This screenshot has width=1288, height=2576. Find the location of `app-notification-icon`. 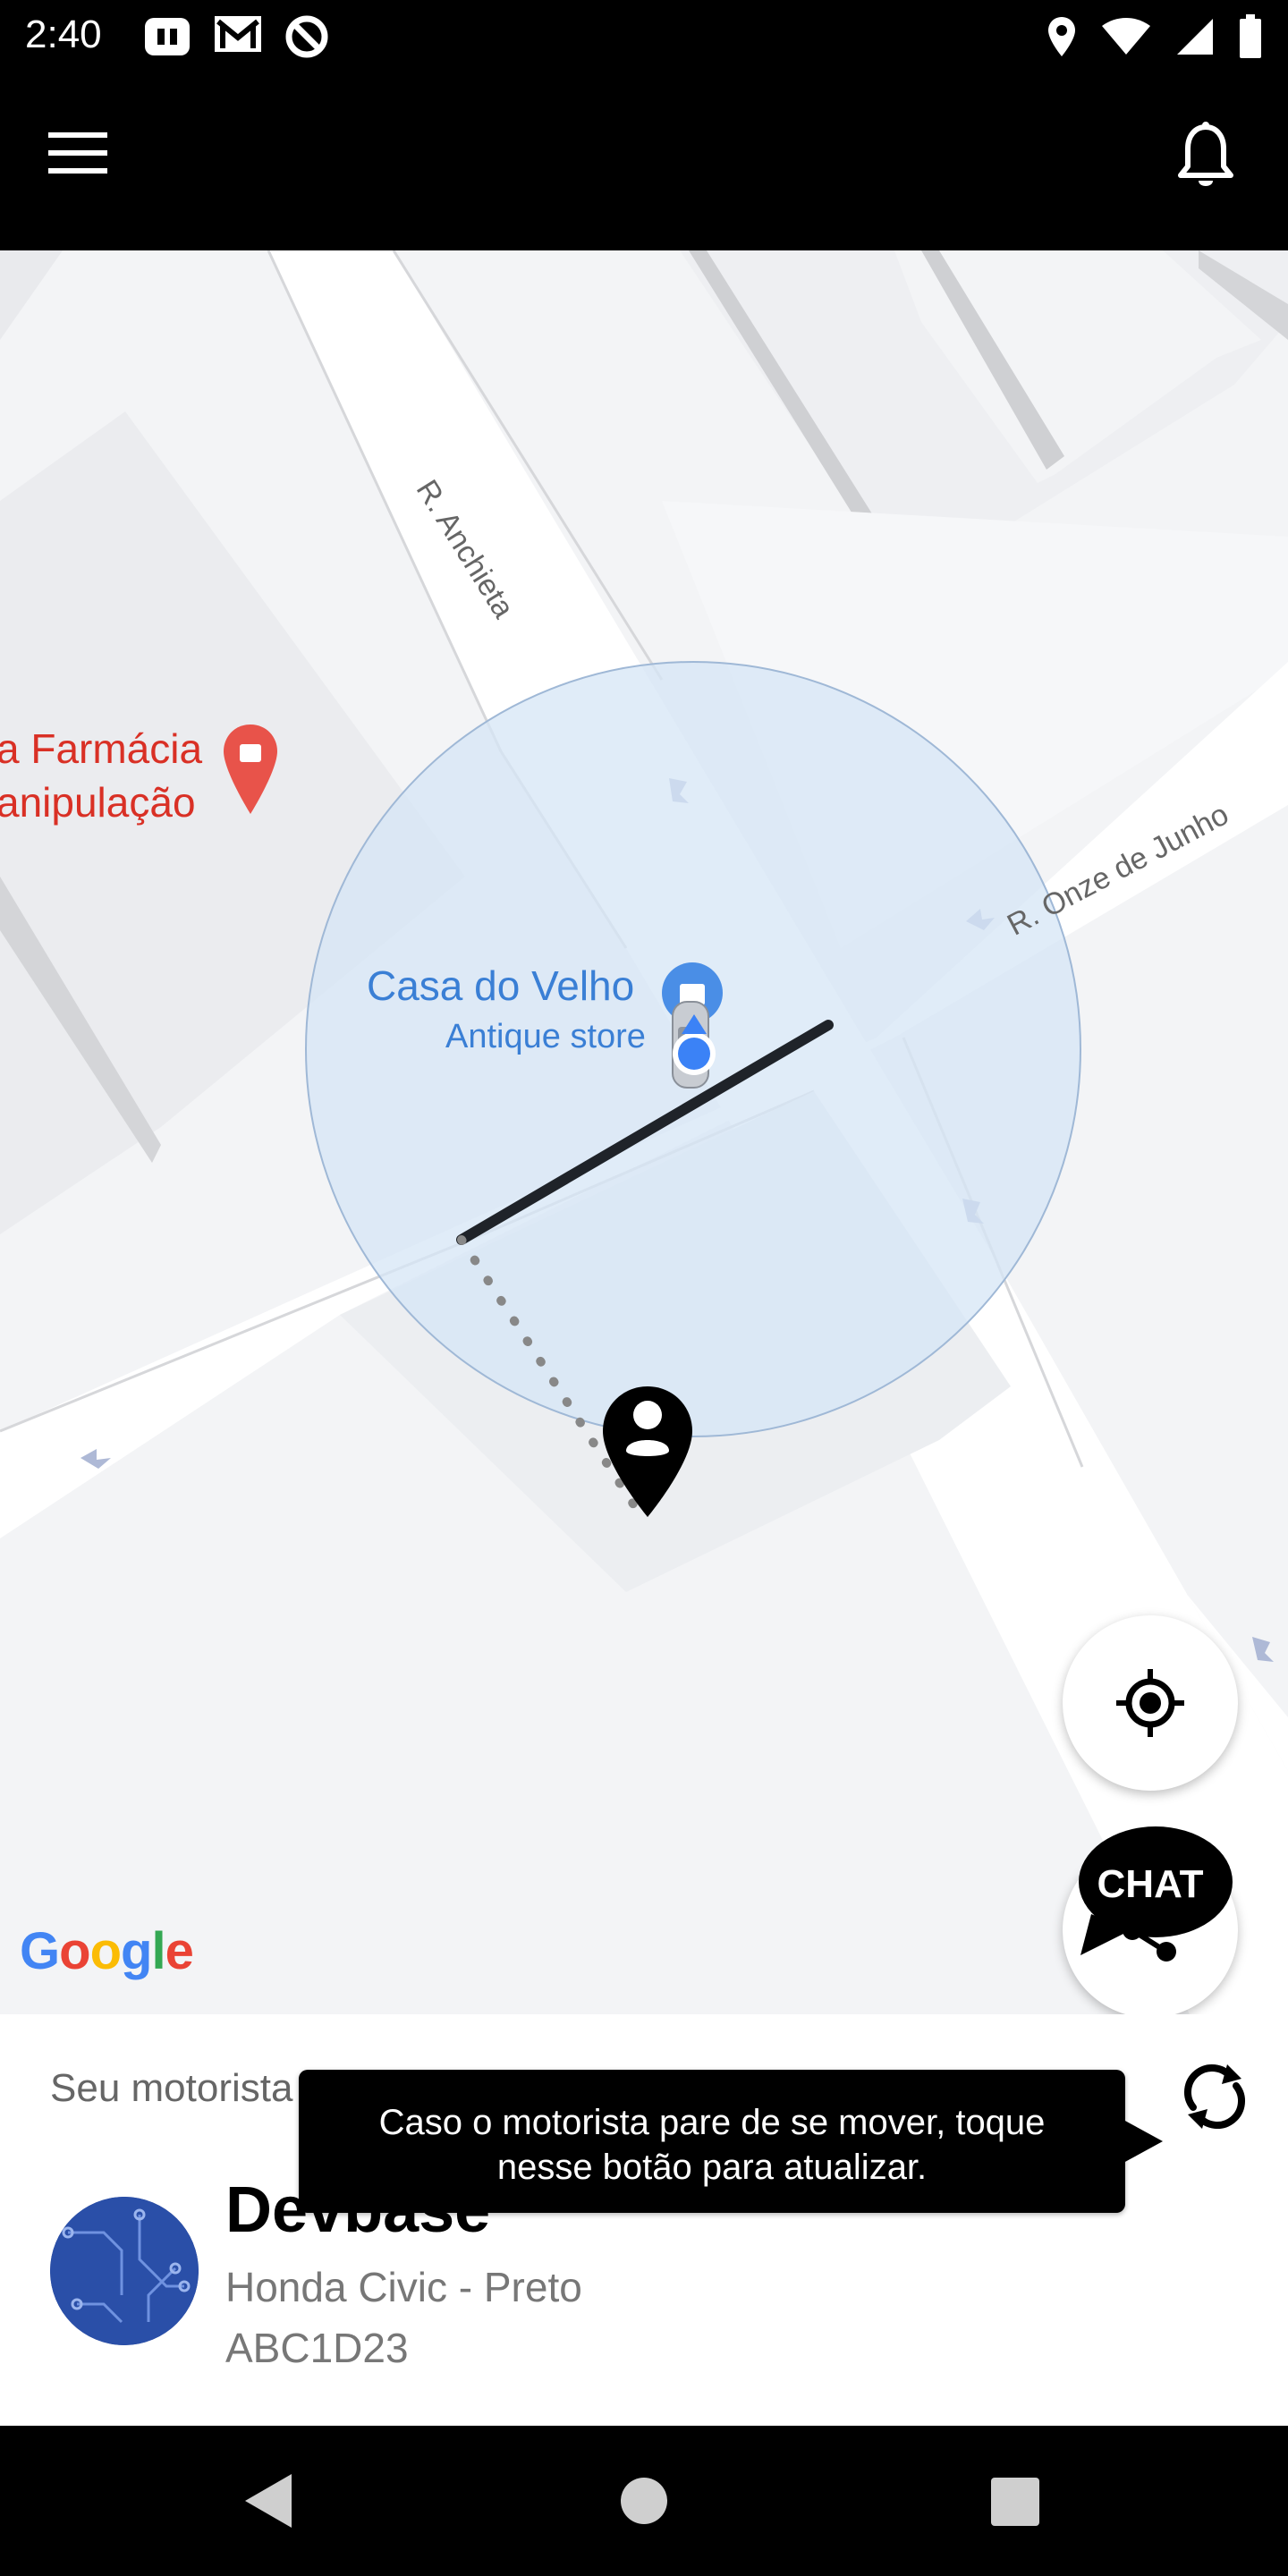

app-notification-icon is located at coordinates (167, 36).